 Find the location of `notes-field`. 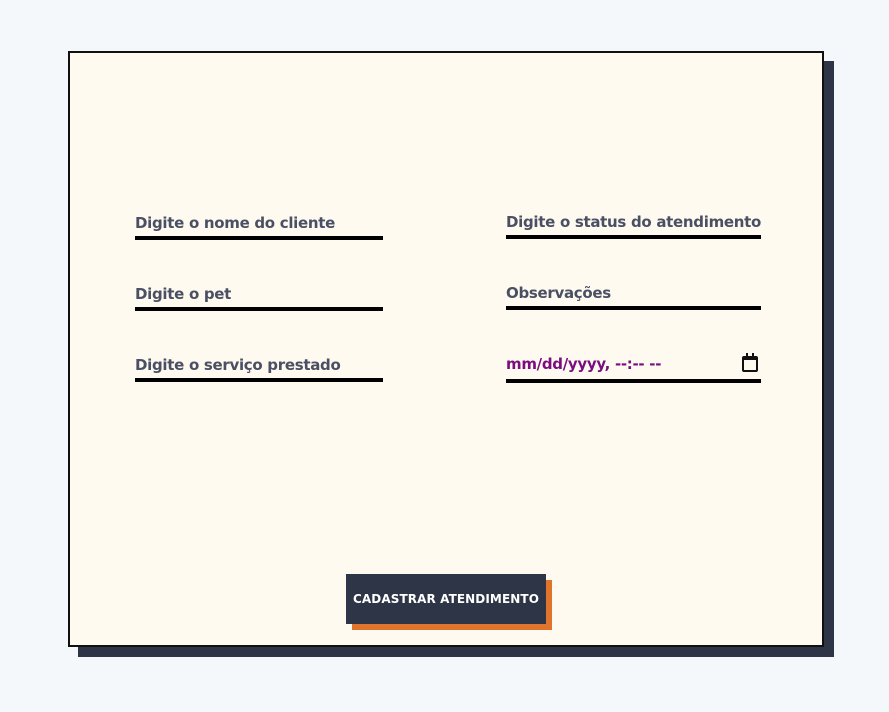

notes-field is located at coordinates (633, 295).